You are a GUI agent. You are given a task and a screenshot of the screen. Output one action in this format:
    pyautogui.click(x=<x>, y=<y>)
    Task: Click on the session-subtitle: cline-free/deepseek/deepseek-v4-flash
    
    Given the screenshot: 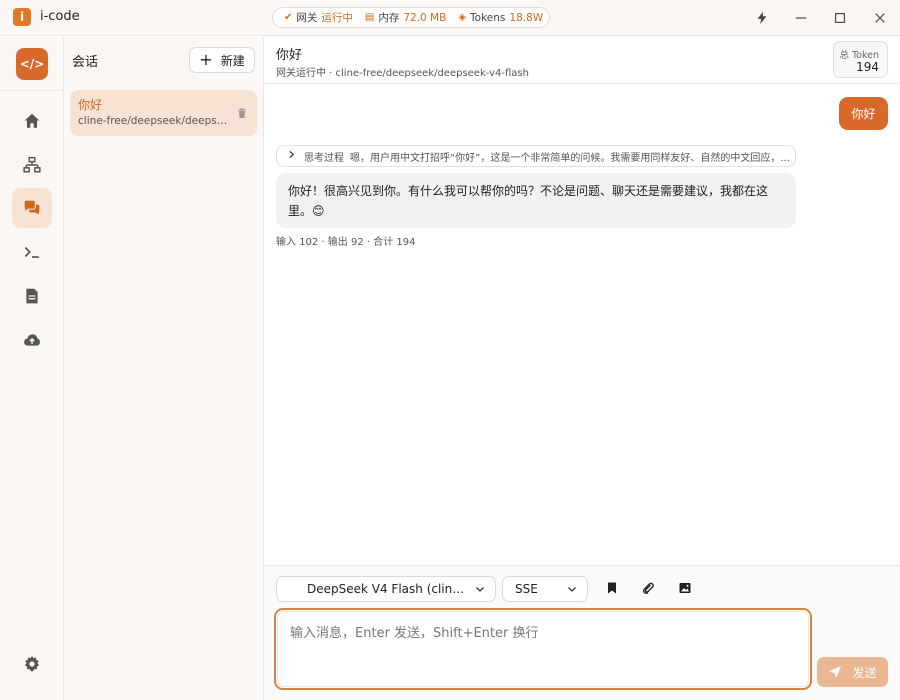 What is the action you would take?
    pyautogui.click(x=153, y=121)
    